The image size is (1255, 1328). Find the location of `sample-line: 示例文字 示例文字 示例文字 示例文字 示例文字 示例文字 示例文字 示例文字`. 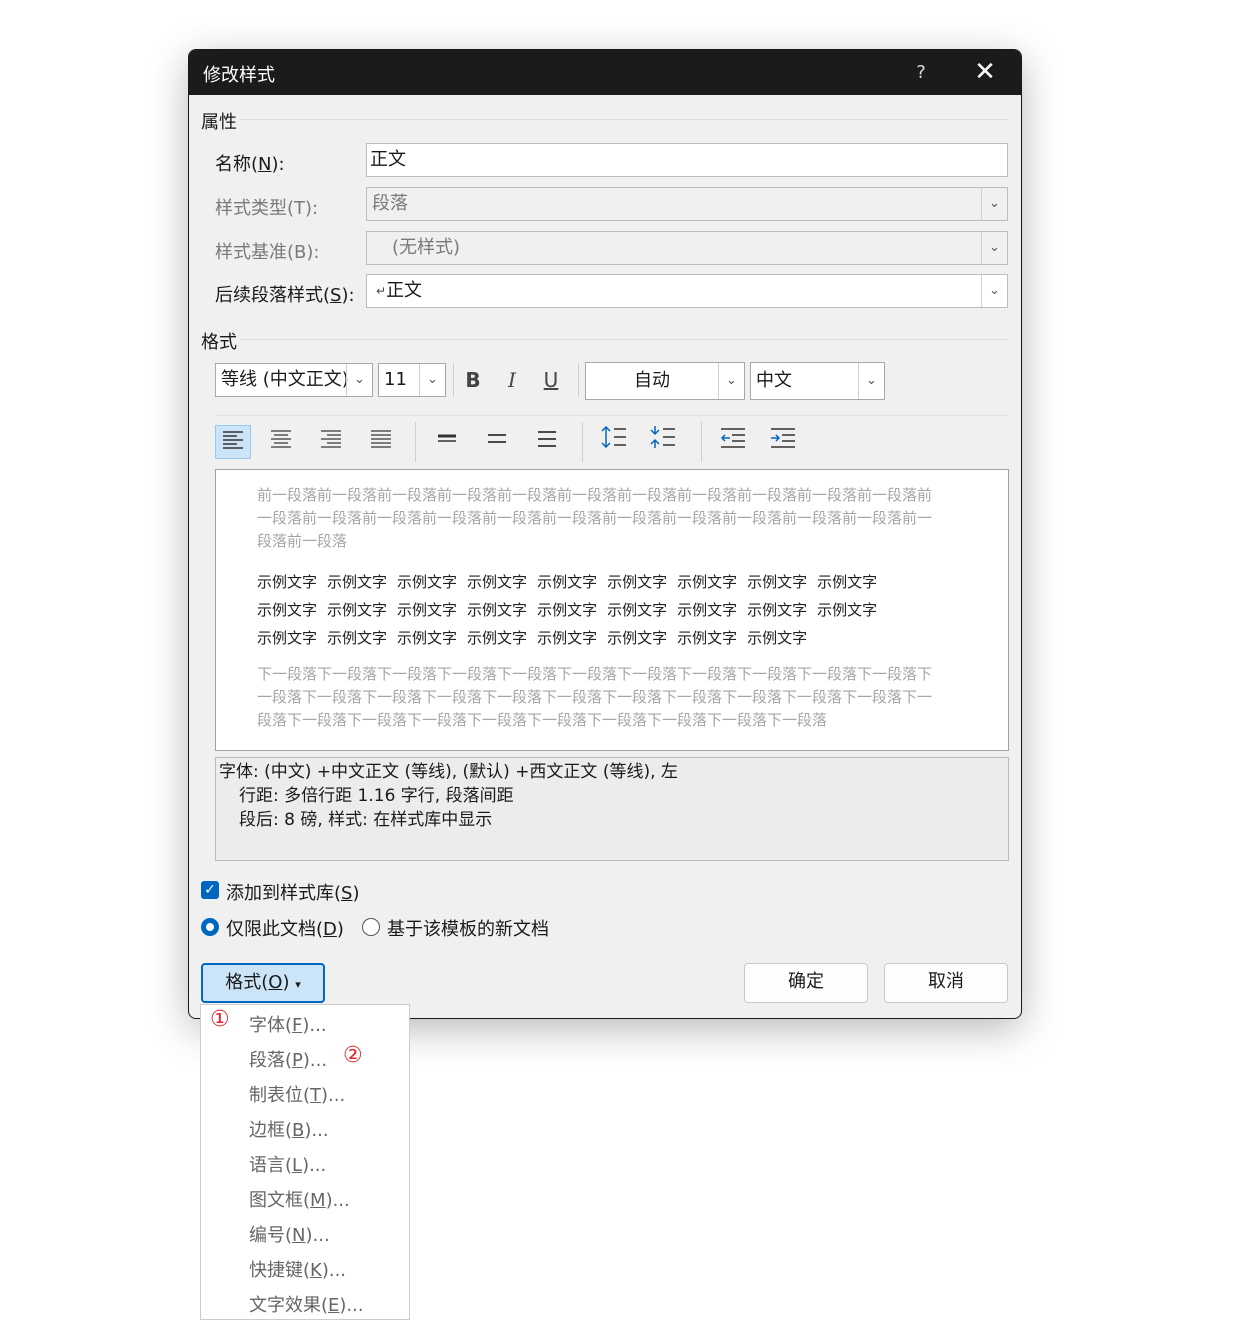

sample-line: 示例文字 示例文字 示例文字 示例文字 示例文字 示例文字 示例文字 示例文字 is located at coordinates (607, 638).